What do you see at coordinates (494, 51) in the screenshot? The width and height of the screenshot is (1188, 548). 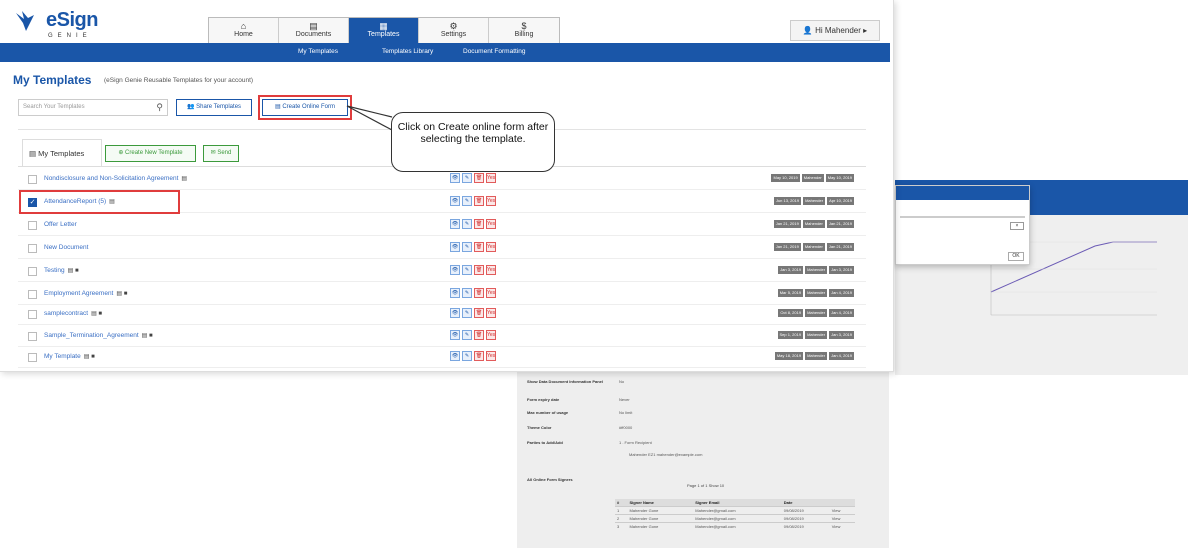 I see `subnav-document-formatting: Document Formatting` at bounding box center [494, 51].